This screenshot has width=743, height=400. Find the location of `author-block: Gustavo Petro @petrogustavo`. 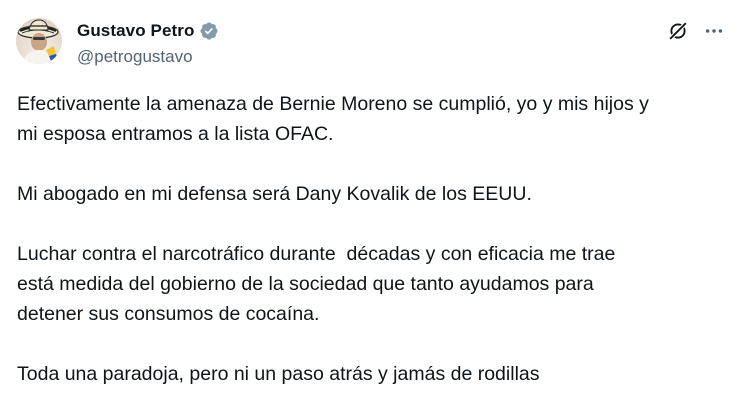

author-block: Gustavo Petro @petrogustavo is located at coordinates (148, 44).